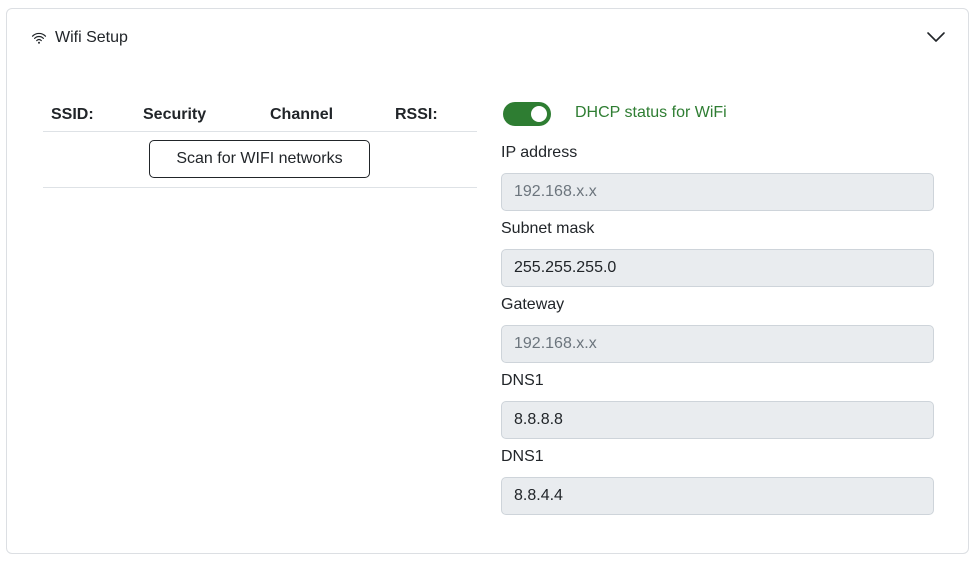 The height and width of the screenshot is (563, 976). Describe the element at coordinates (717, 344) in the screenshot. I see `gateway-field` at that location.